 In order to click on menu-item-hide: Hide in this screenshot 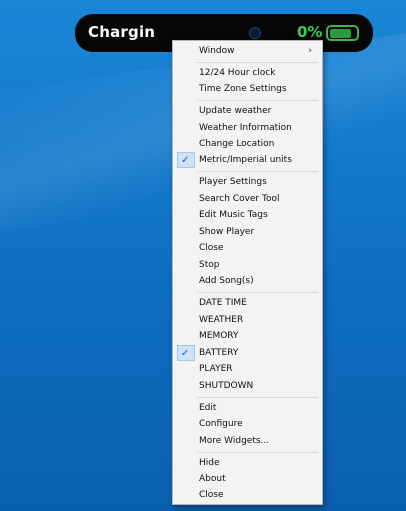, I will do `click(247, 463)`.